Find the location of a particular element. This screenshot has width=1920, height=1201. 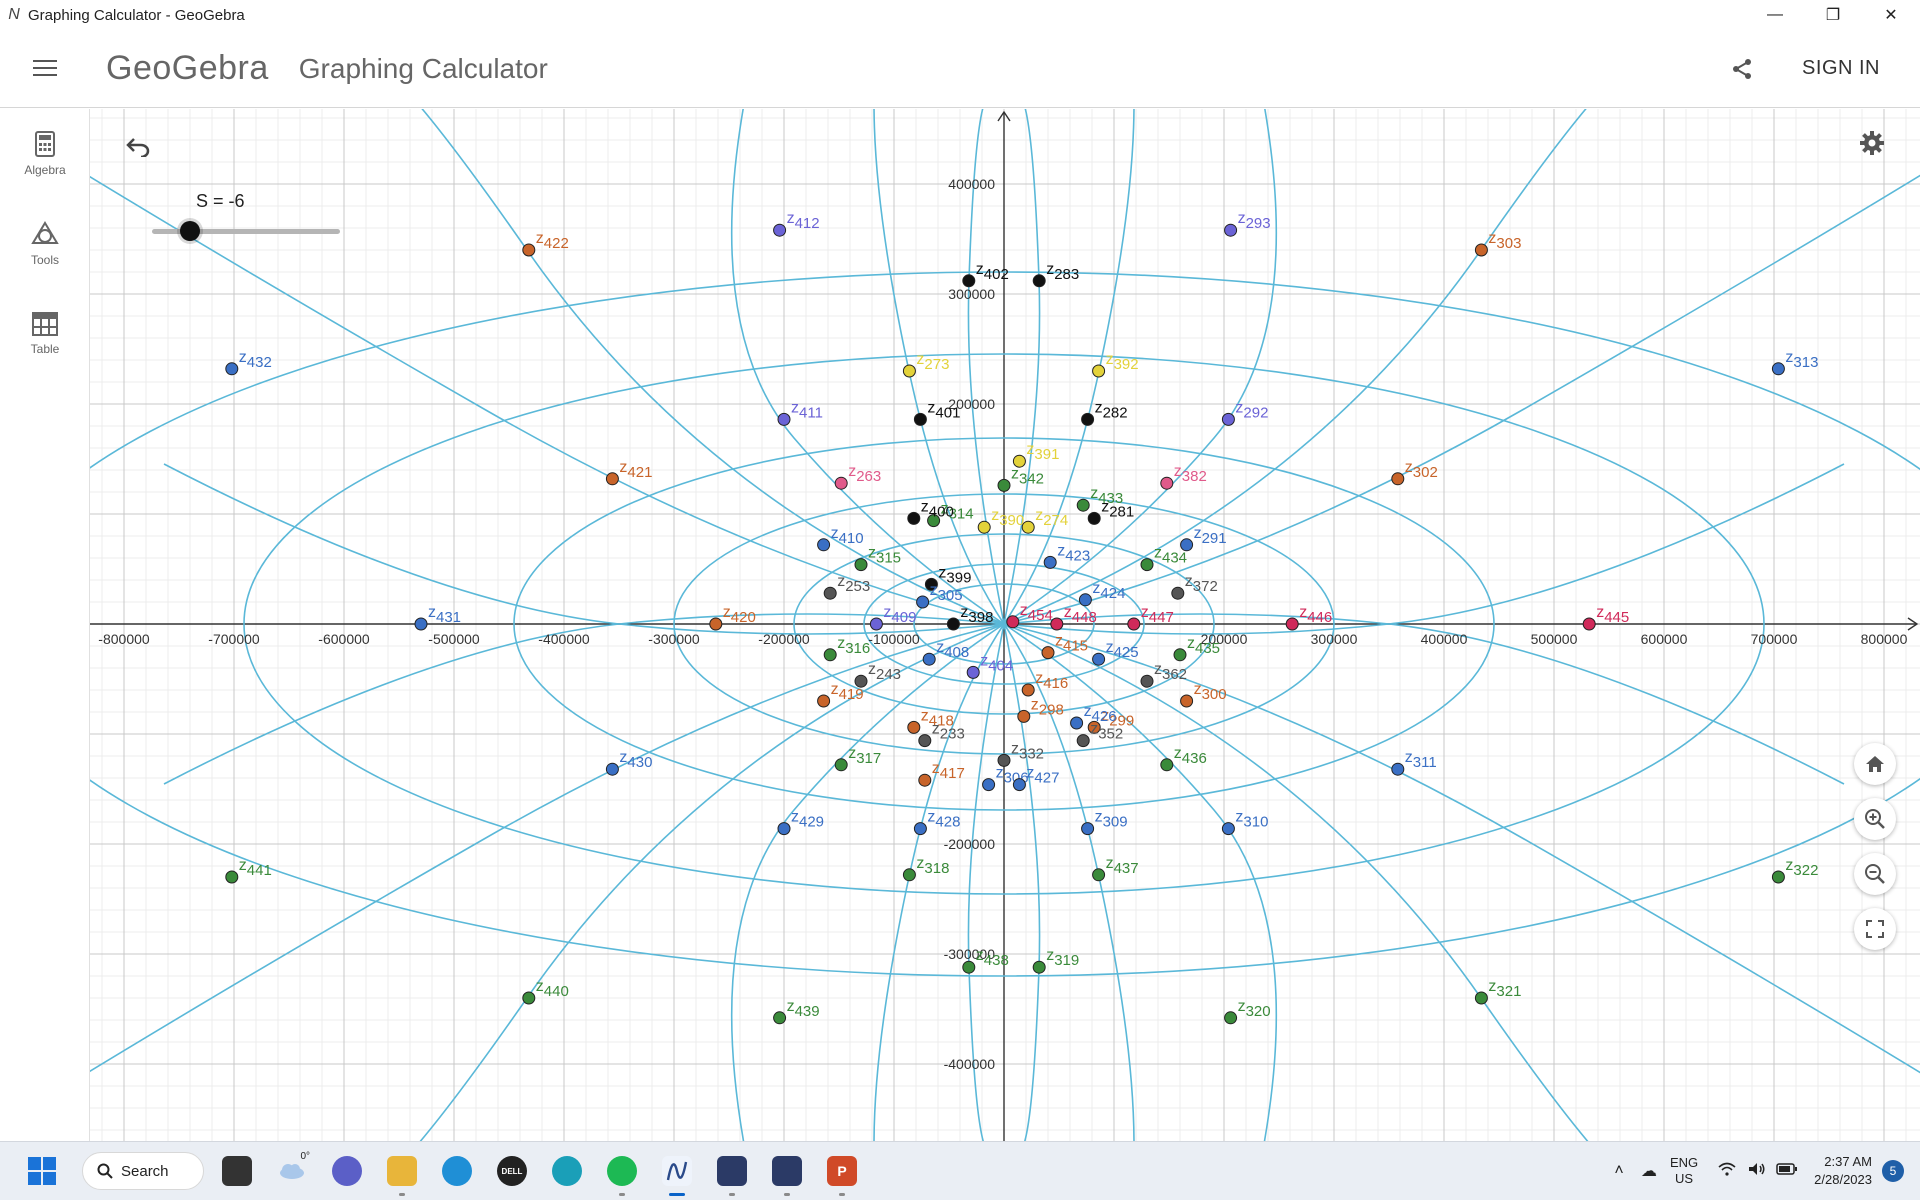

restore-button: ❐ is located at coordinates (1833, 15).